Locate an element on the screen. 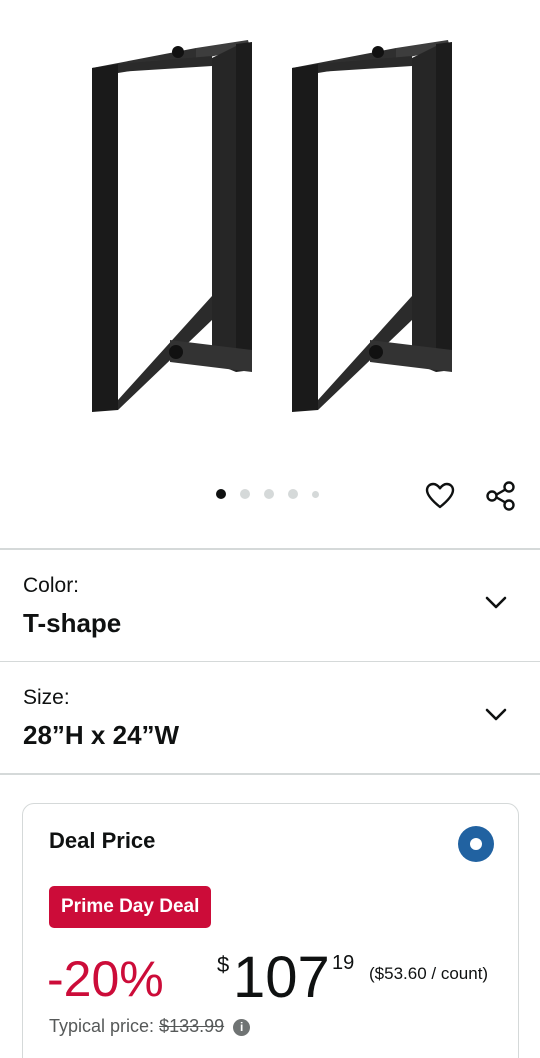  right-table-leg is located at coordinates (372, 226).